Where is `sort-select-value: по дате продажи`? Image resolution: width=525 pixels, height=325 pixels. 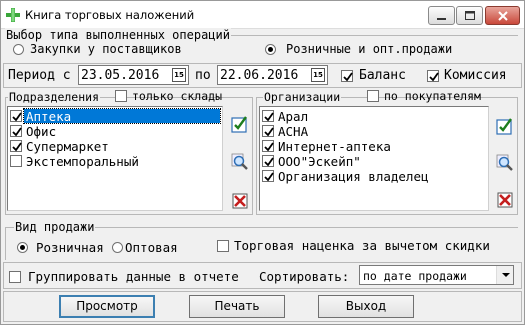 sort-select-value: по дате продажи is located at coordinates (415, 276).